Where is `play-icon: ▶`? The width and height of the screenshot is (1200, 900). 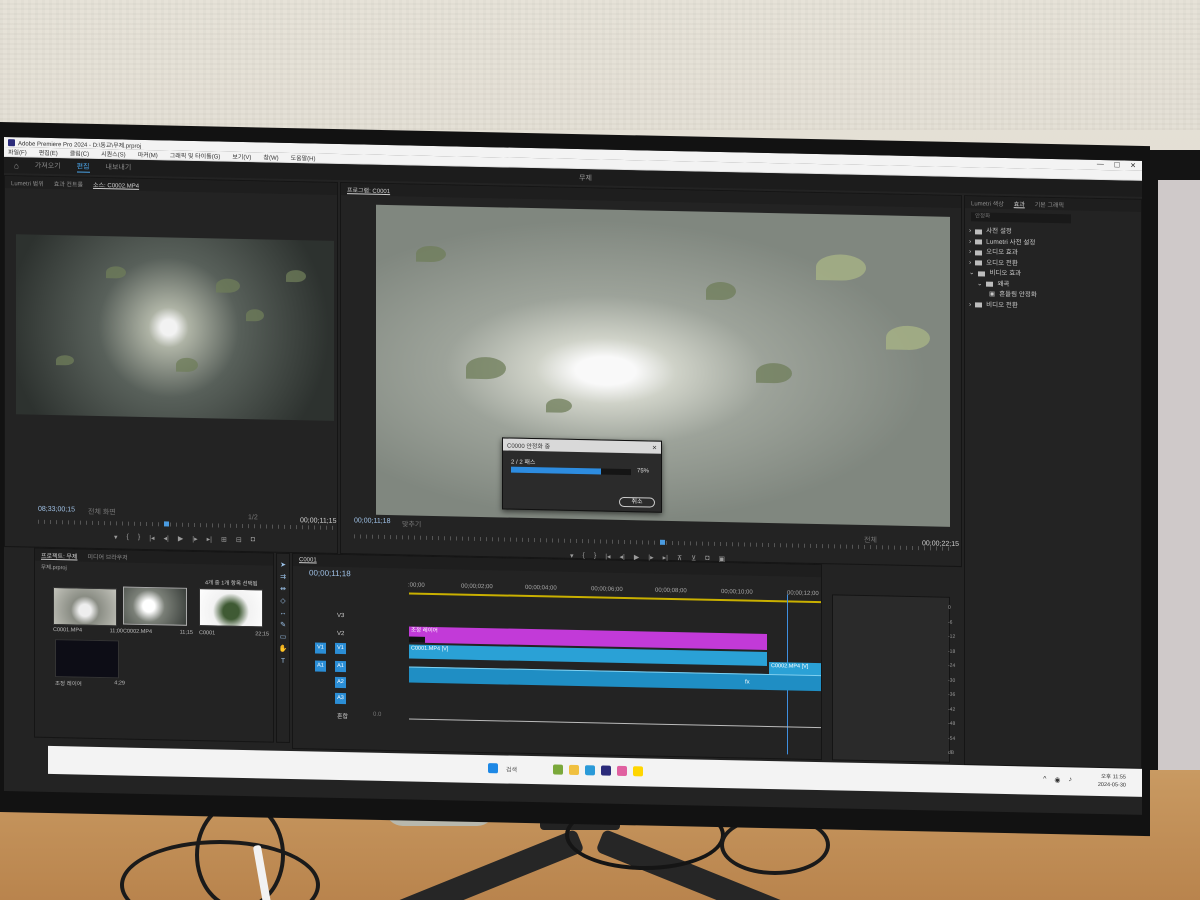
play-icon: ▶ is located at coordinates (180, 539).